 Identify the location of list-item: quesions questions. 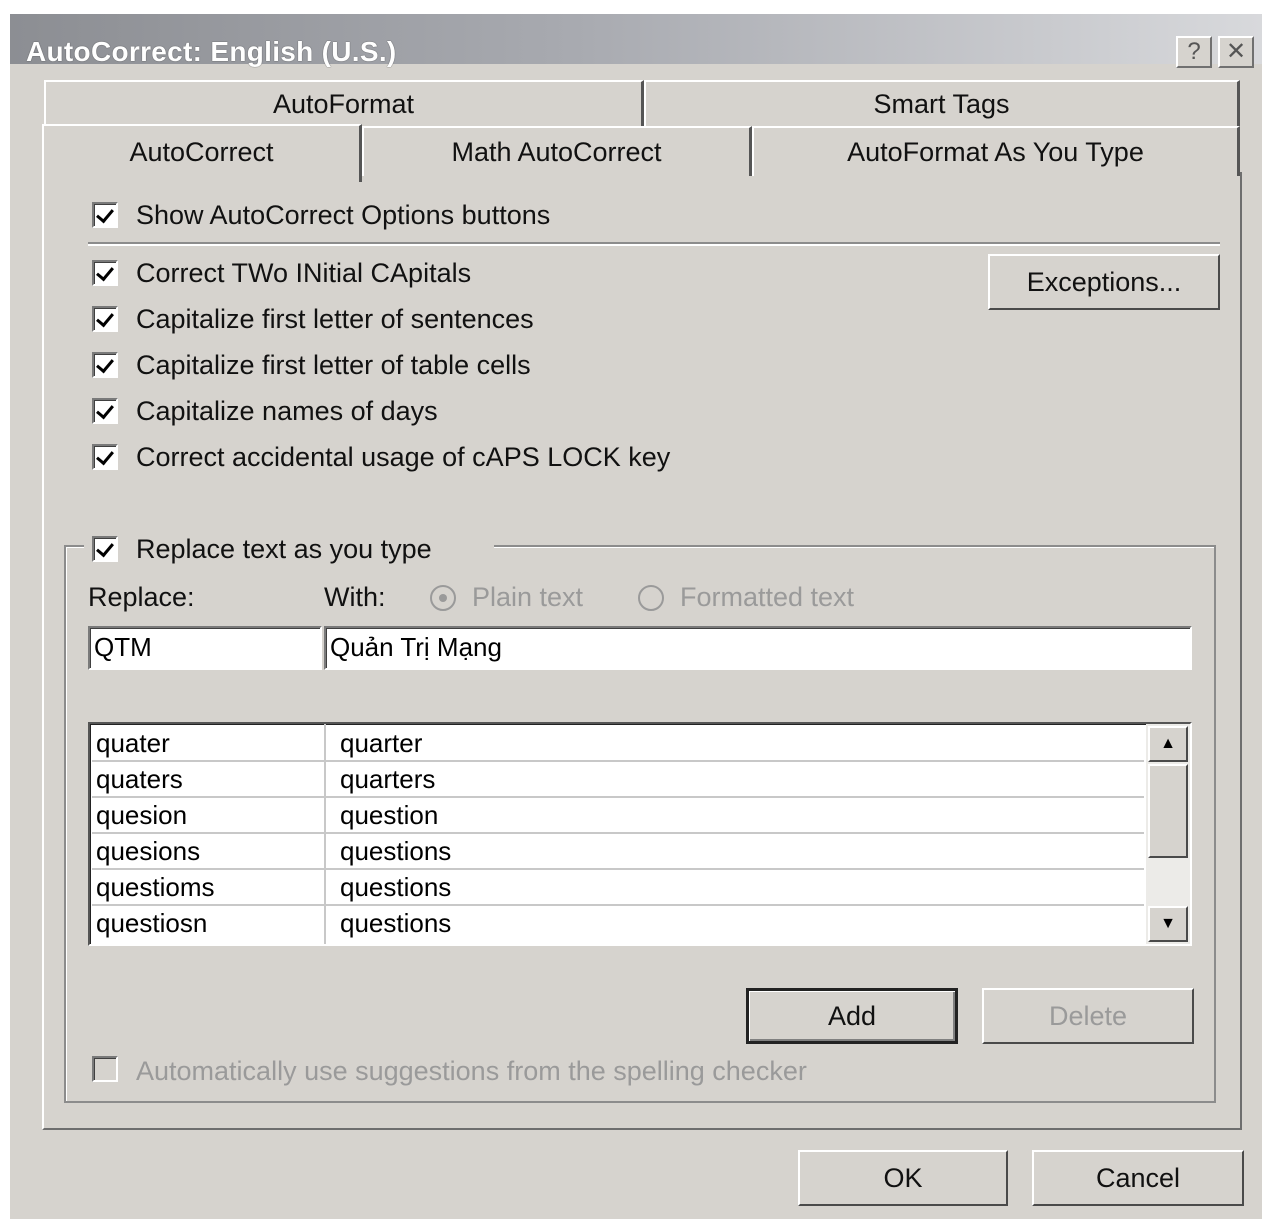
(618, 852).